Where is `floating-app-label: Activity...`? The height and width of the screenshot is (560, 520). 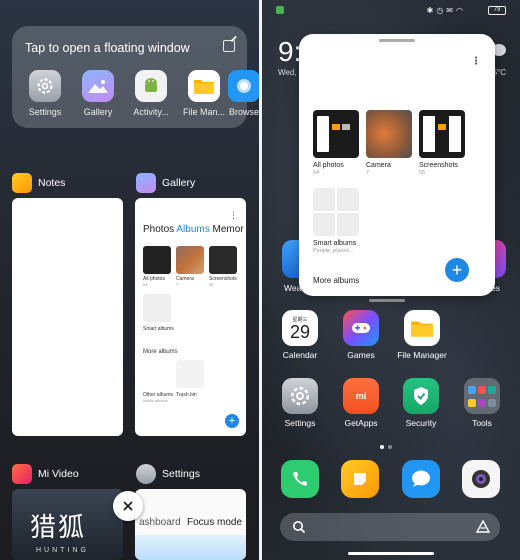 floating-app-label: Activity... is located at coordinates (151, 112).